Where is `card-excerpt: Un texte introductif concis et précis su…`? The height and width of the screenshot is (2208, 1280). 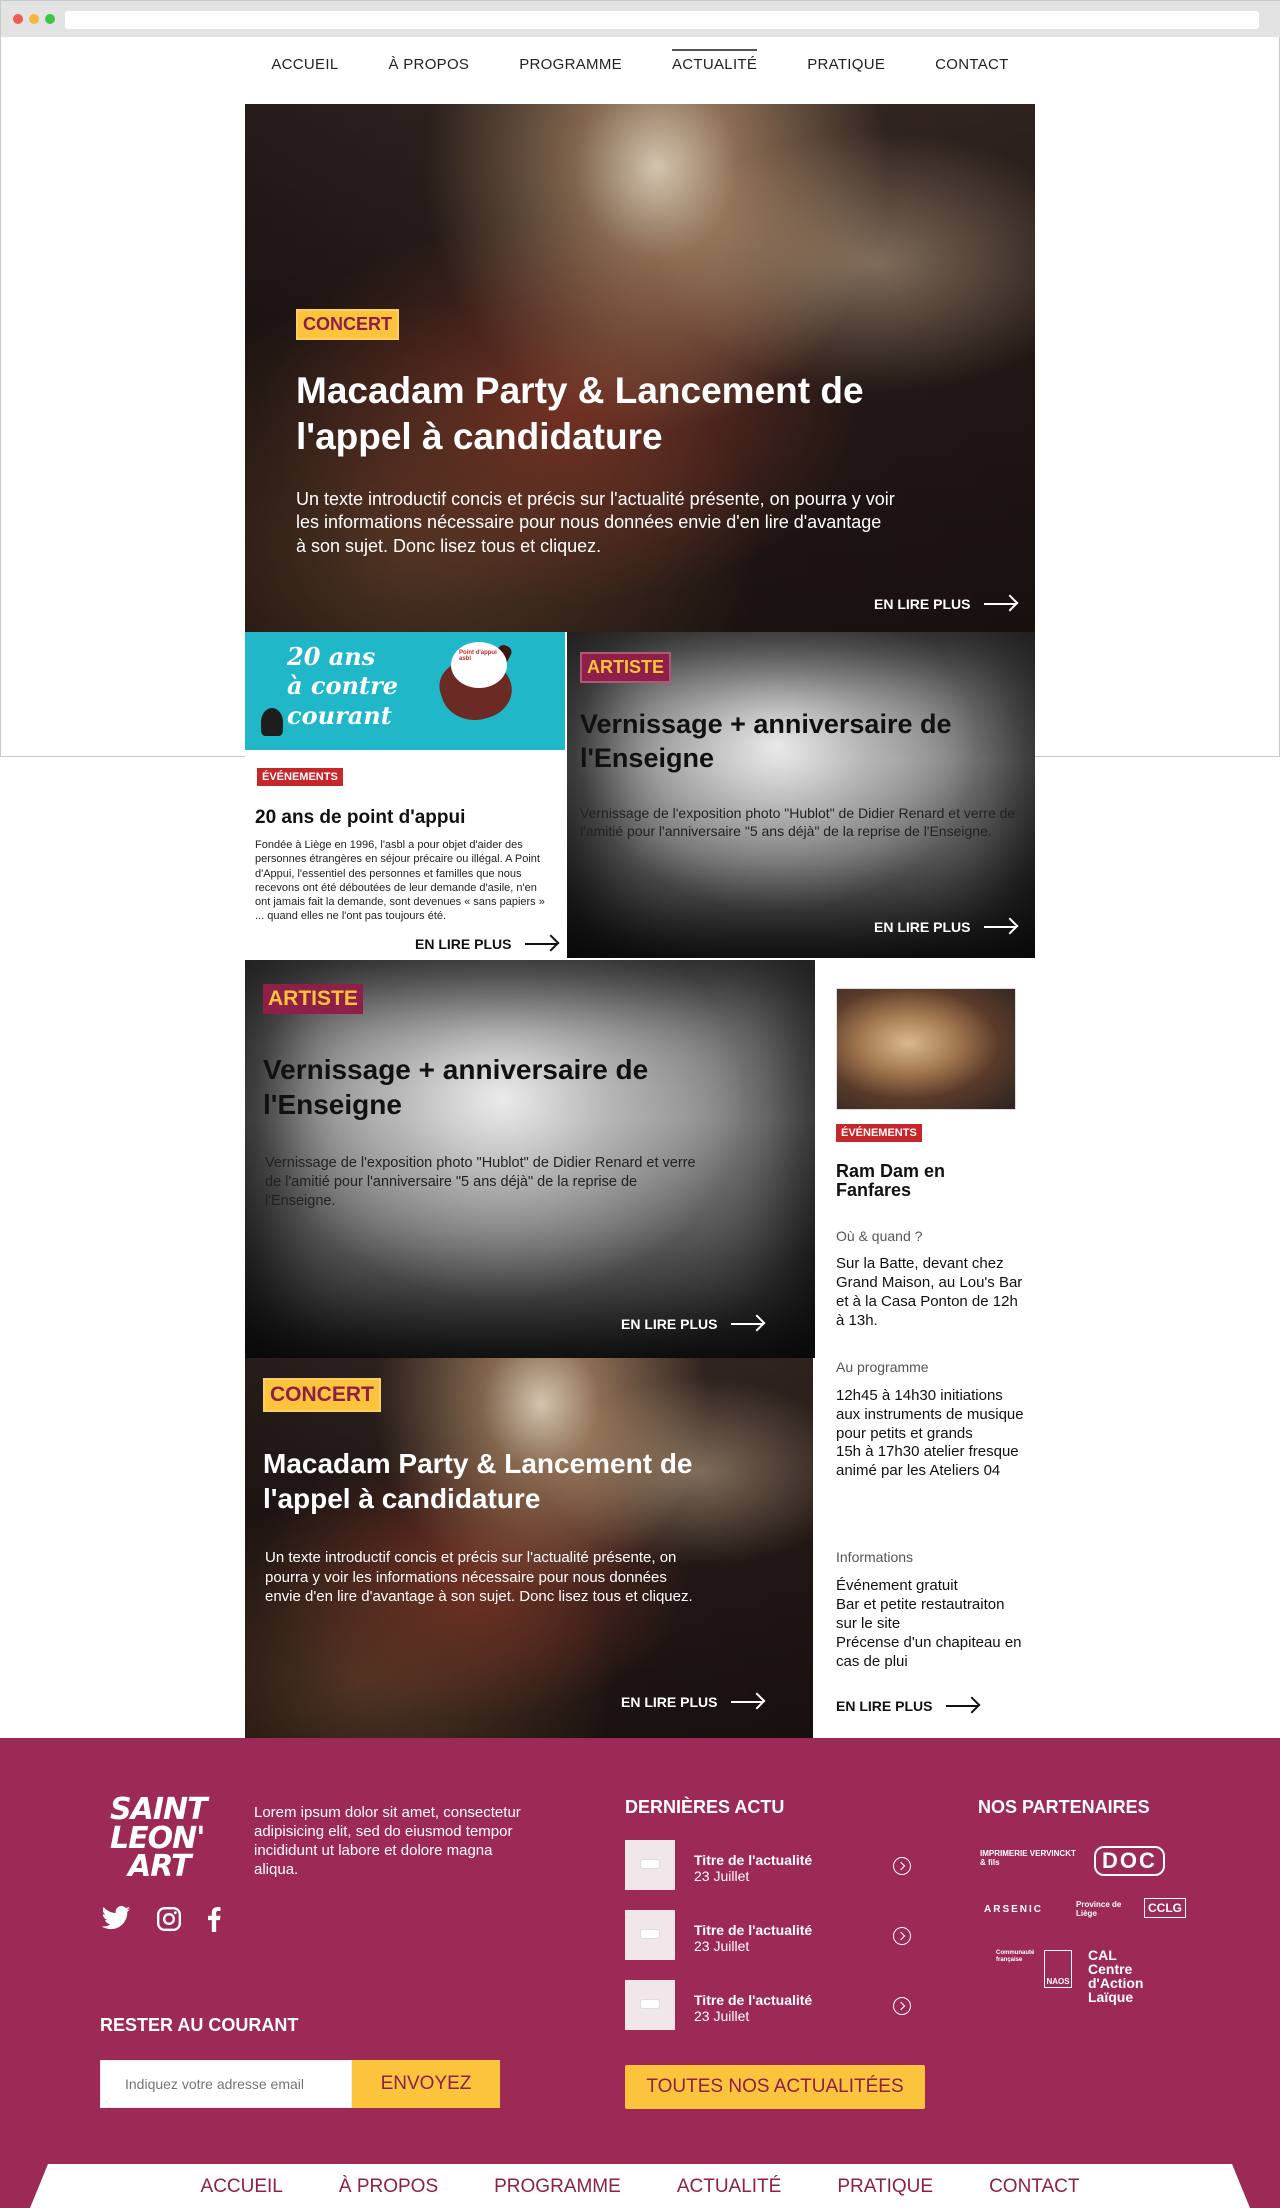 card-excerpt: Un texte introductif concis et précis su… is located at coordinates (479, 1577).